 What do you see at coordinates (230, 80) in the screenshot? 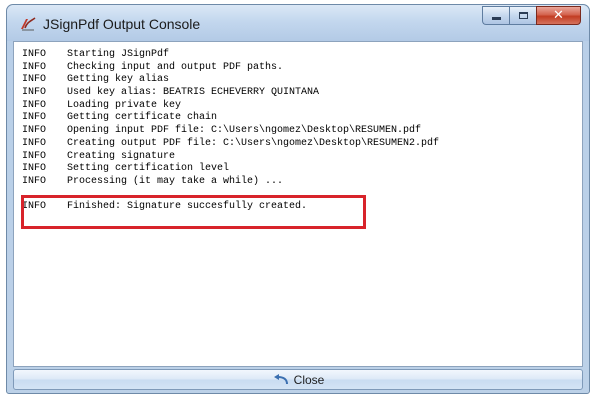
I see `log-line: INFO Getting key alias` at bounding box center [230, 80].